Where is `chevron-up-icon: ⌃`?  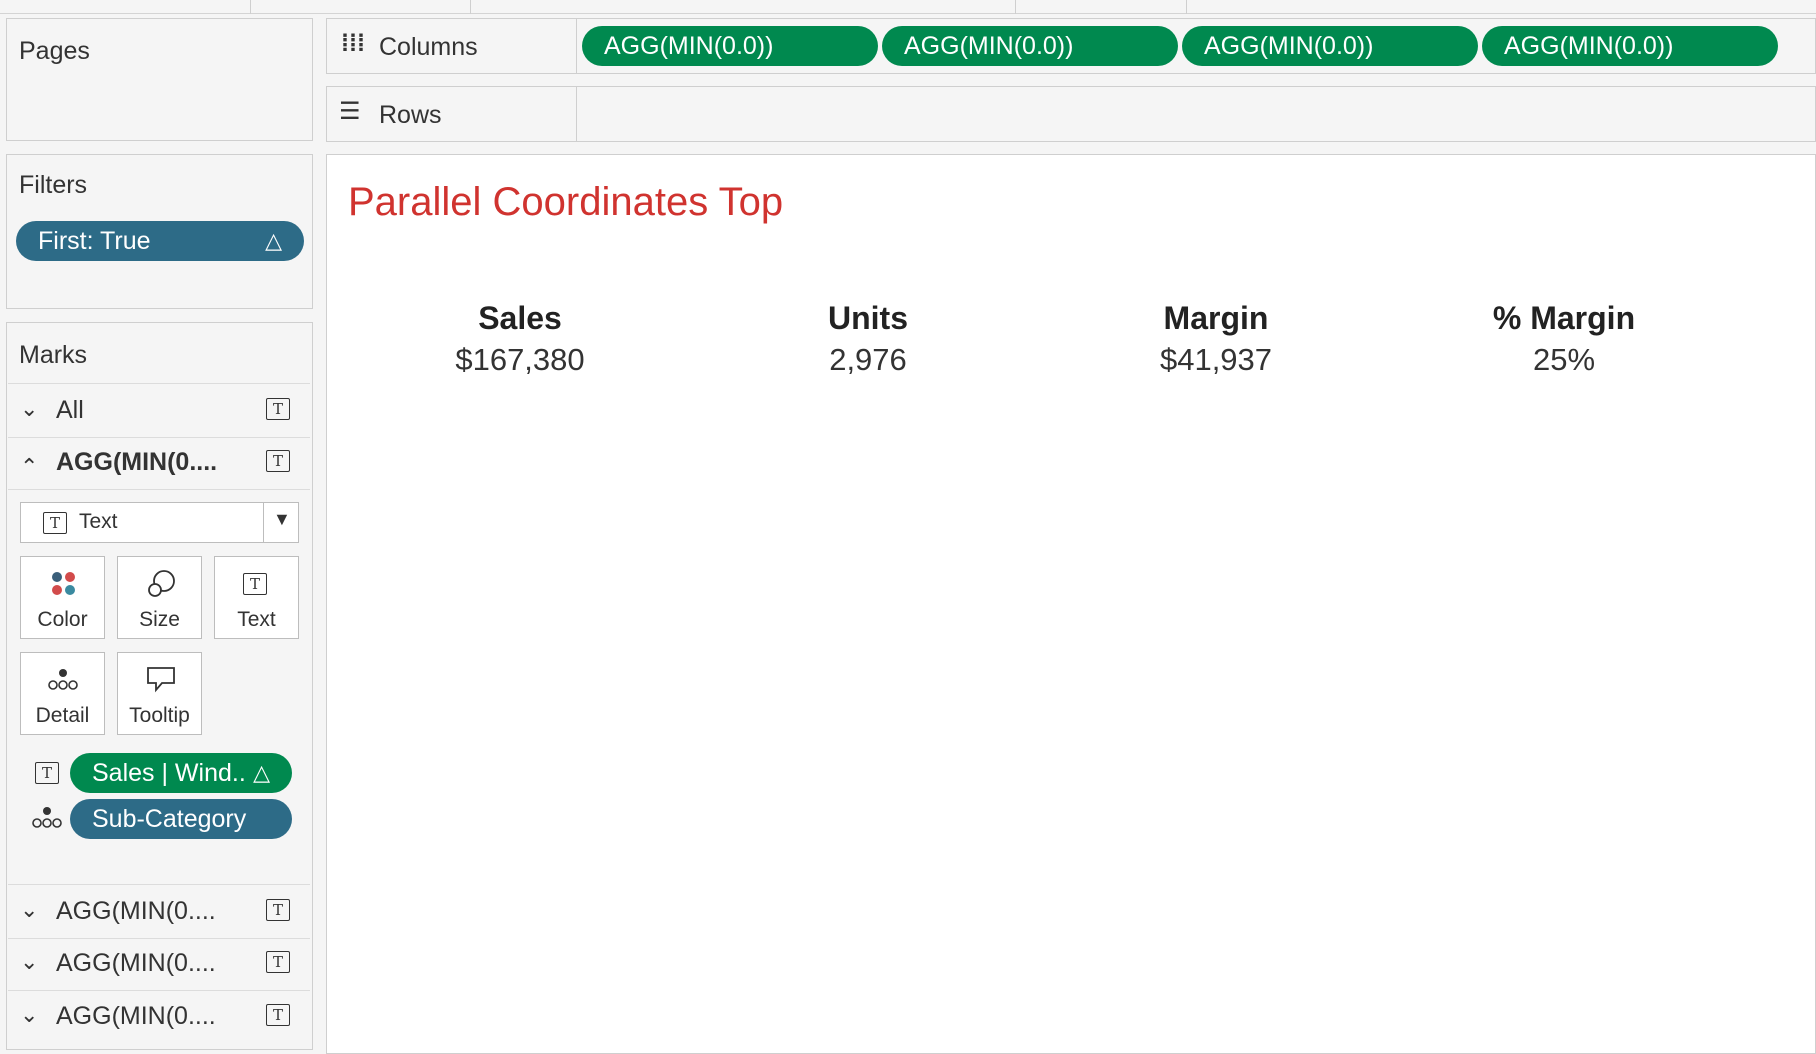 chevron-up-icon: ⌃ is located at coordinates (29, 467).